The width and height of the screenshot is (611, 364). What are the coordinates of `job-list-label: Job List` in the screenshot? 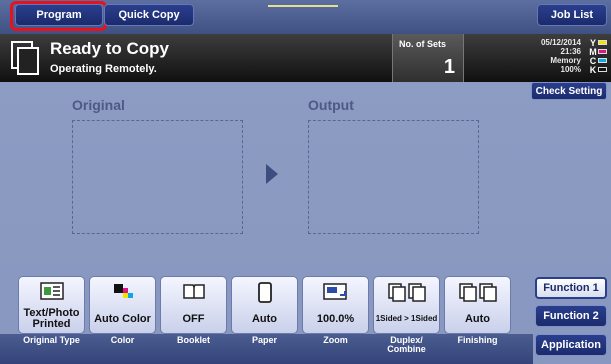 It's located at (572, 15).